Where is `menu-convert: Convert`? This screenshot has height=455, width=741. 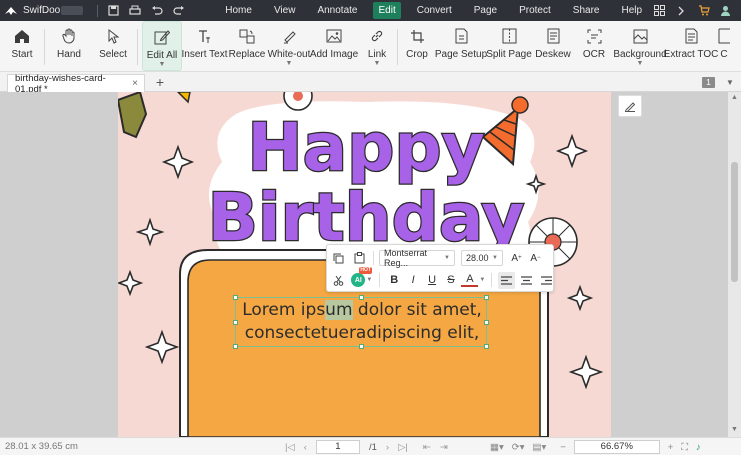
menu-convert: Convert is located at coordinates (434, 10).